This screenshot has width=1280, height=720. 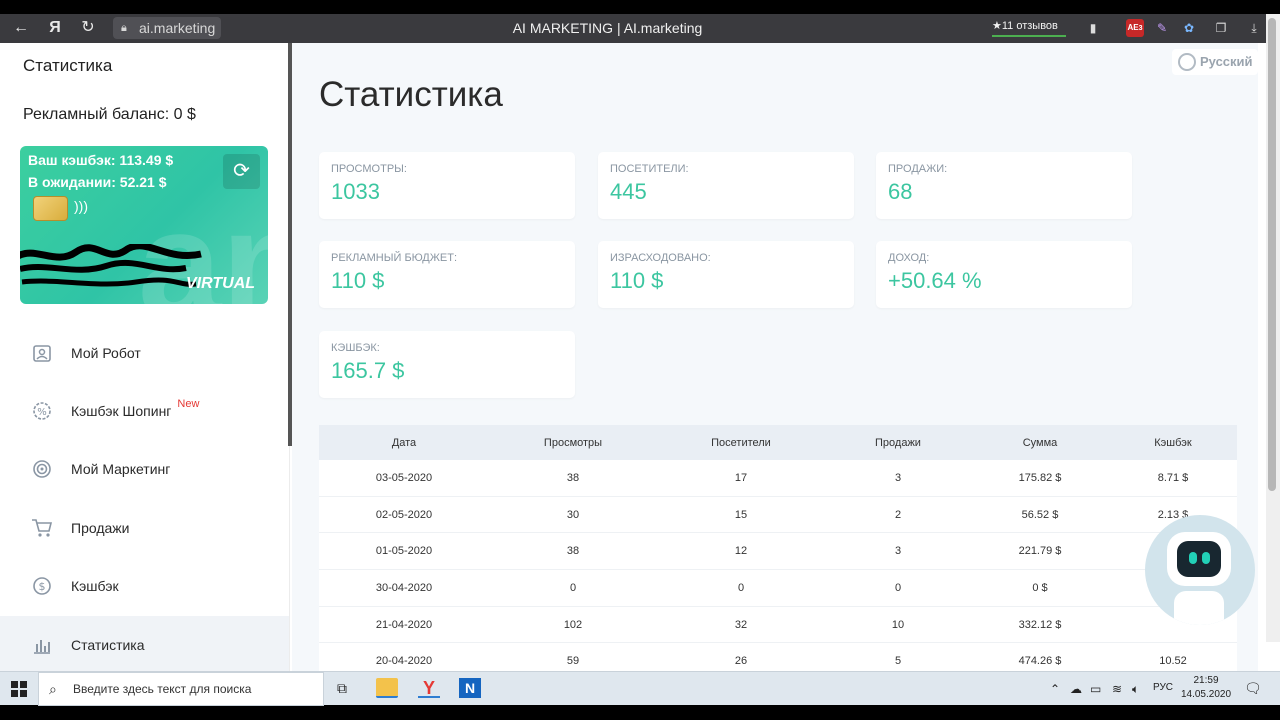 I want to click on cell-visitors: 26, so click(x=741, y=661).